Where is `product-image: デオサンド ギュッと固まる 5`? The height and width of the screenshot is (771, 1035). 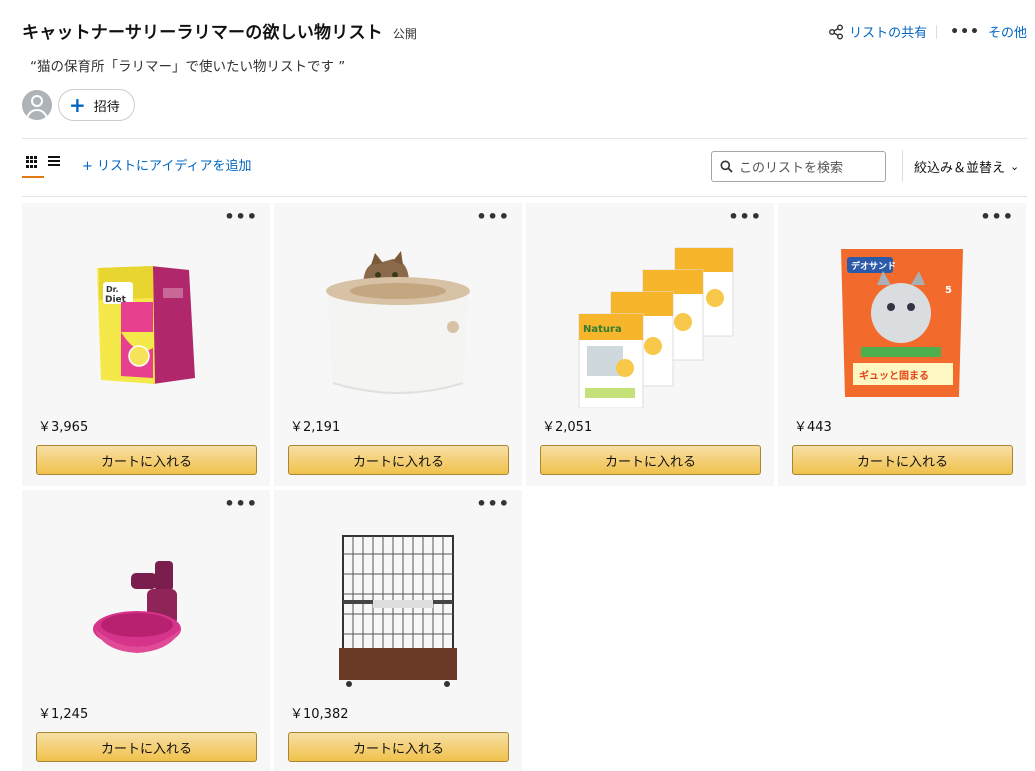
product-image: デオサンド ギュッと固まる 5 is located at coordinates (902, 323).